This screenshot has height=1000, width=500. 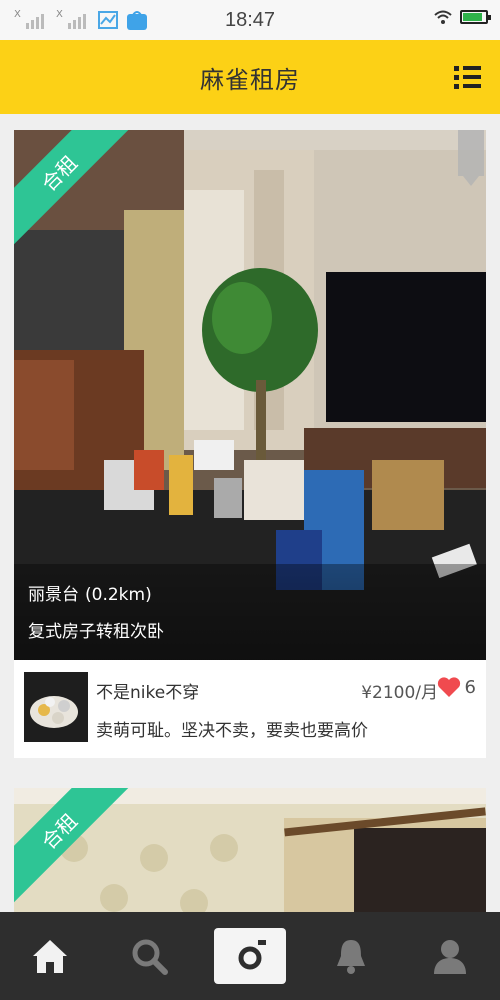 I want to click on user-name: 不是nike不穿, so click(x=147, y=690).